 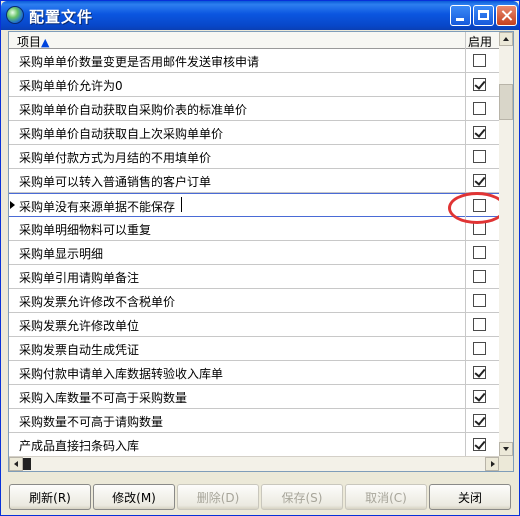 I want to click on refresh-button: 刷新(R), so click(x=50, y=497).